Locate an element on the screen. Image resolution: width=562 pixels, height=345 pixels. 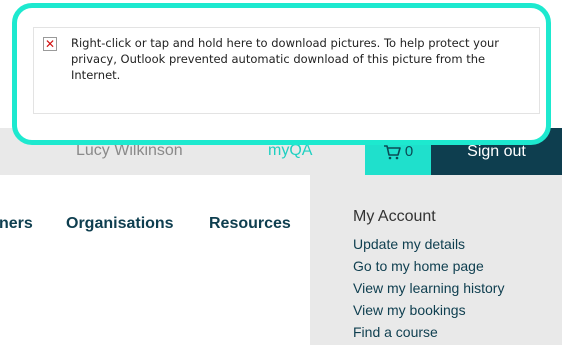
nav-item-resources: Resources is located at coordinates (250, 224).